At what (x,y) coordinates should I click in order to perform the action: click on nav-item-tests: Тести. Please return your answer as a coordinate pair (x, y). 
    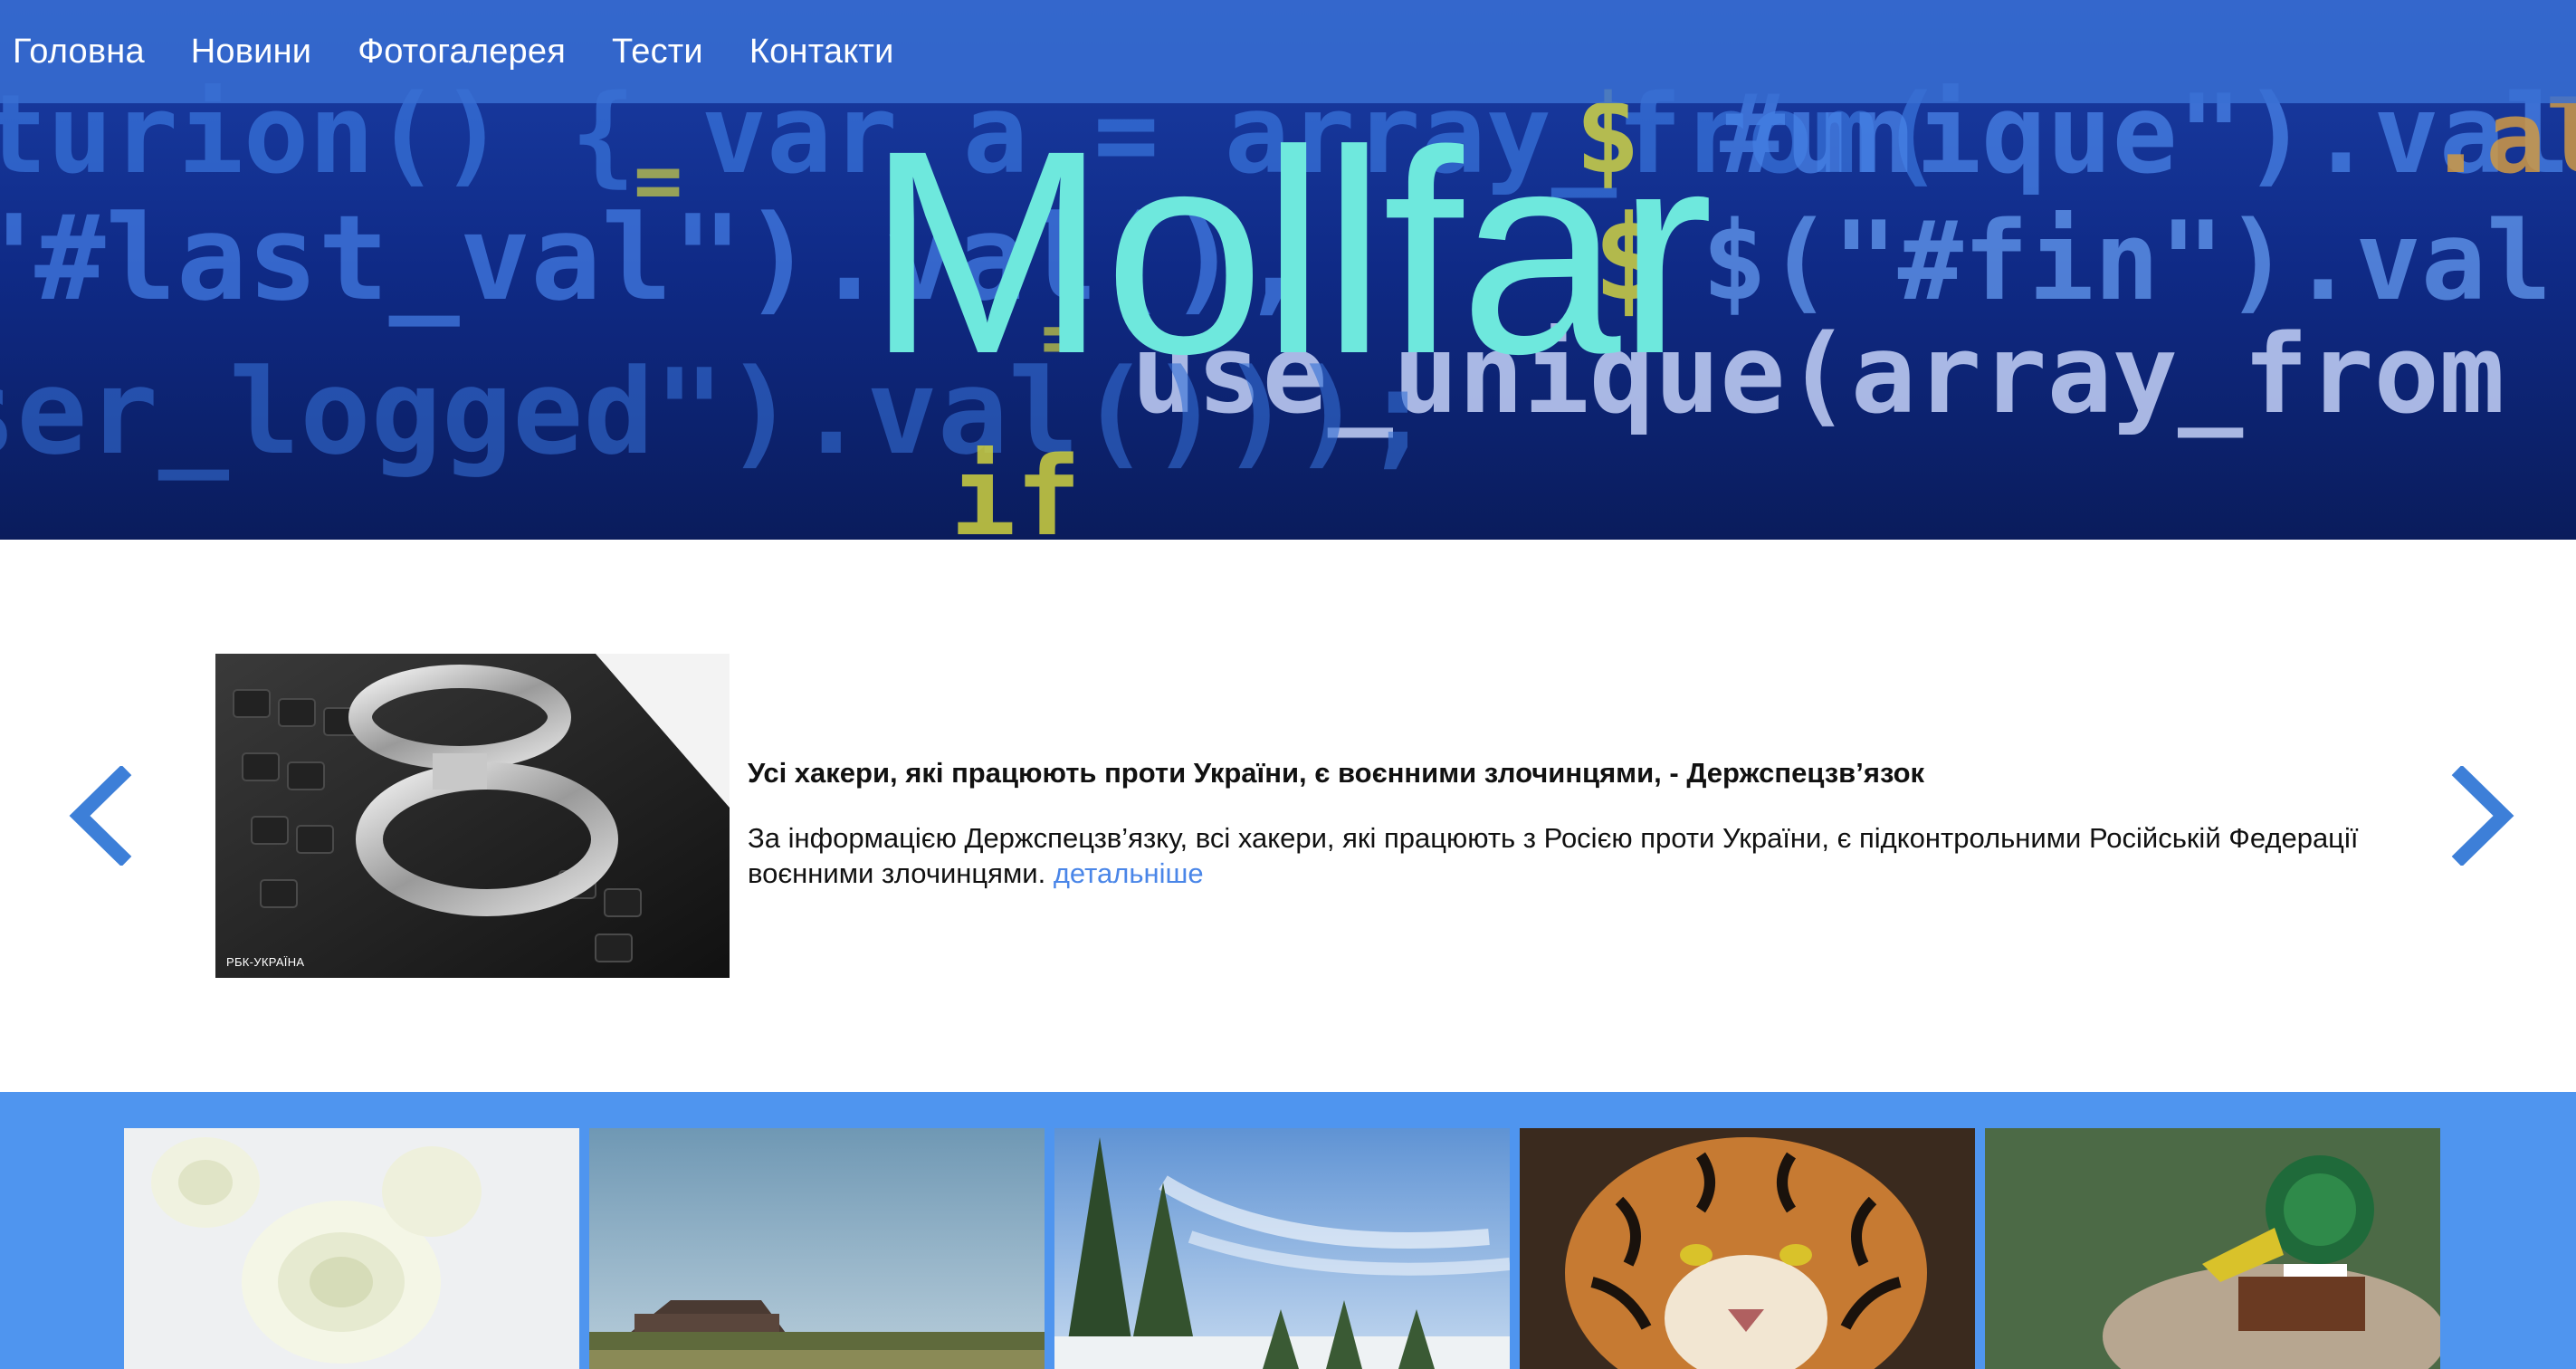
    Looking at the image, I should click on (658, 52).